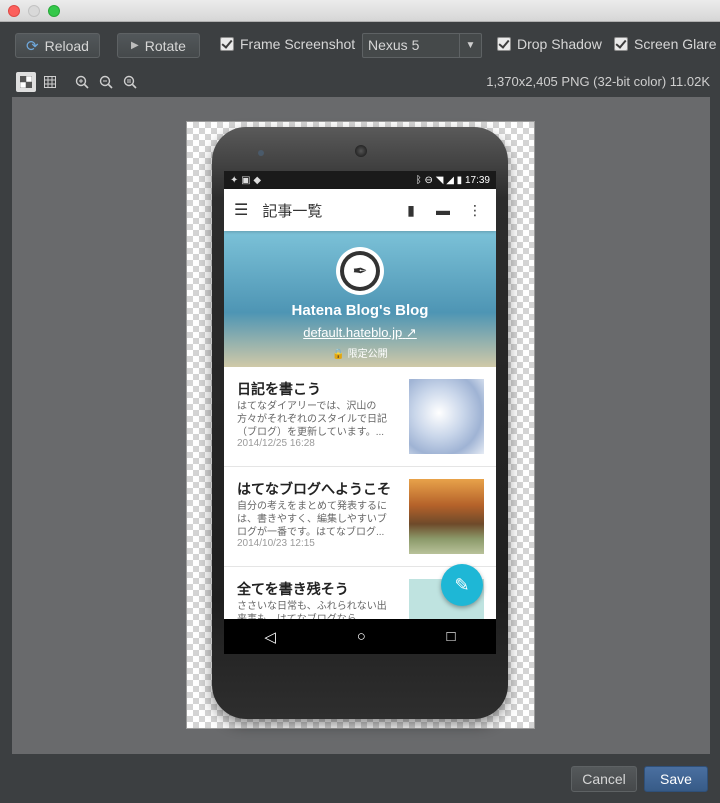 The height and width of the screenshot is (803, 720). I want to click on visibility-label: 限定公開, so click(367, 354).